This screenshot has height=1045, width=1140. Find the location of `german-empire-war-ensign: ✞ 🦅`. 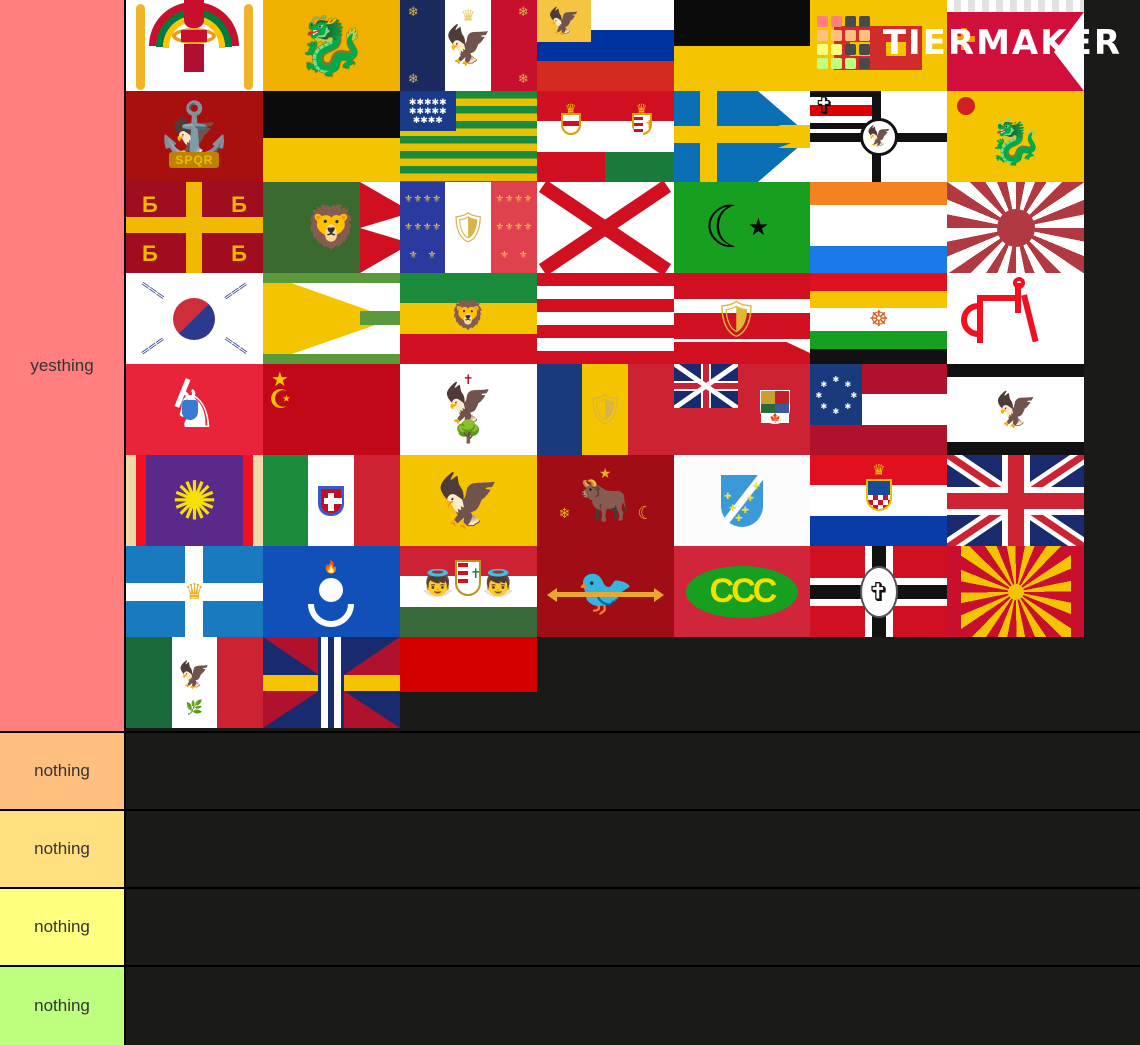

german-empire-war-ensign: ✞ 🦅 is located at coordinates (879, 136).